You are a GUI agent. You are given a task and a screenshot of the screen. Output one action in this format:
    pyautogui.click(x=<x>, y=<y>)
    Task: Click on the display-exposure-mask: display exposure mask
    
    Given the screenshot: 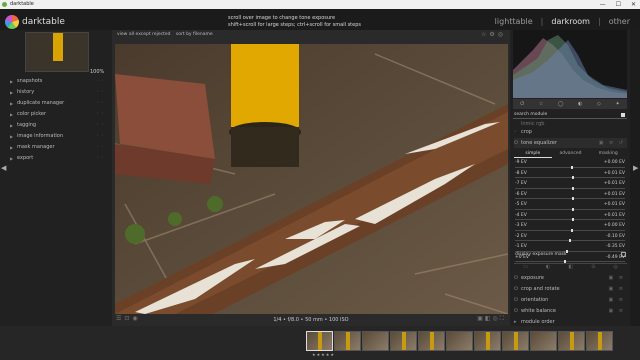 What is the action you would take?
    pyautogui.click(x=570, y=254)
    